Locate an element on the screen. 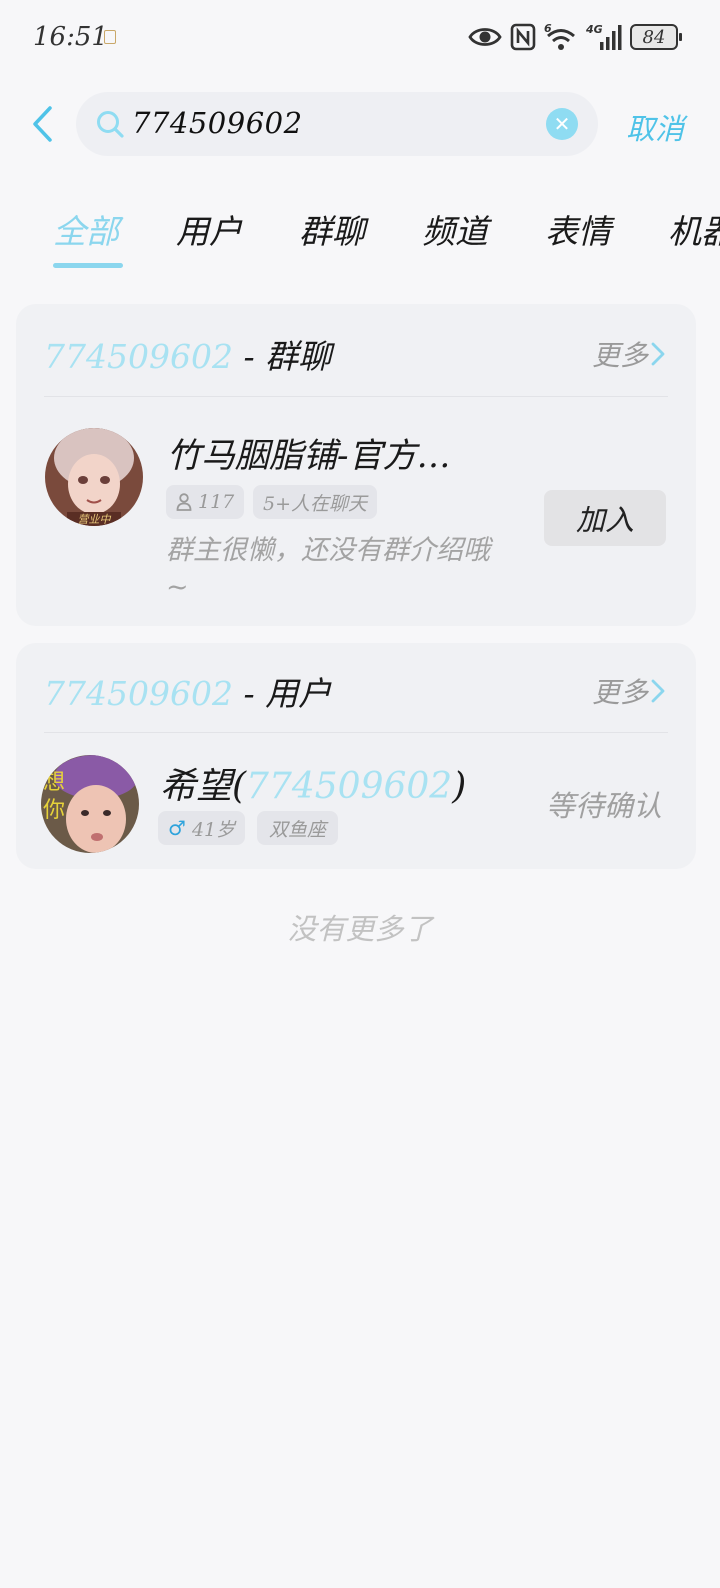 The width and height of the screenshot is (720, 1588). chevron-left-icon is located at coordinates (42, 124).